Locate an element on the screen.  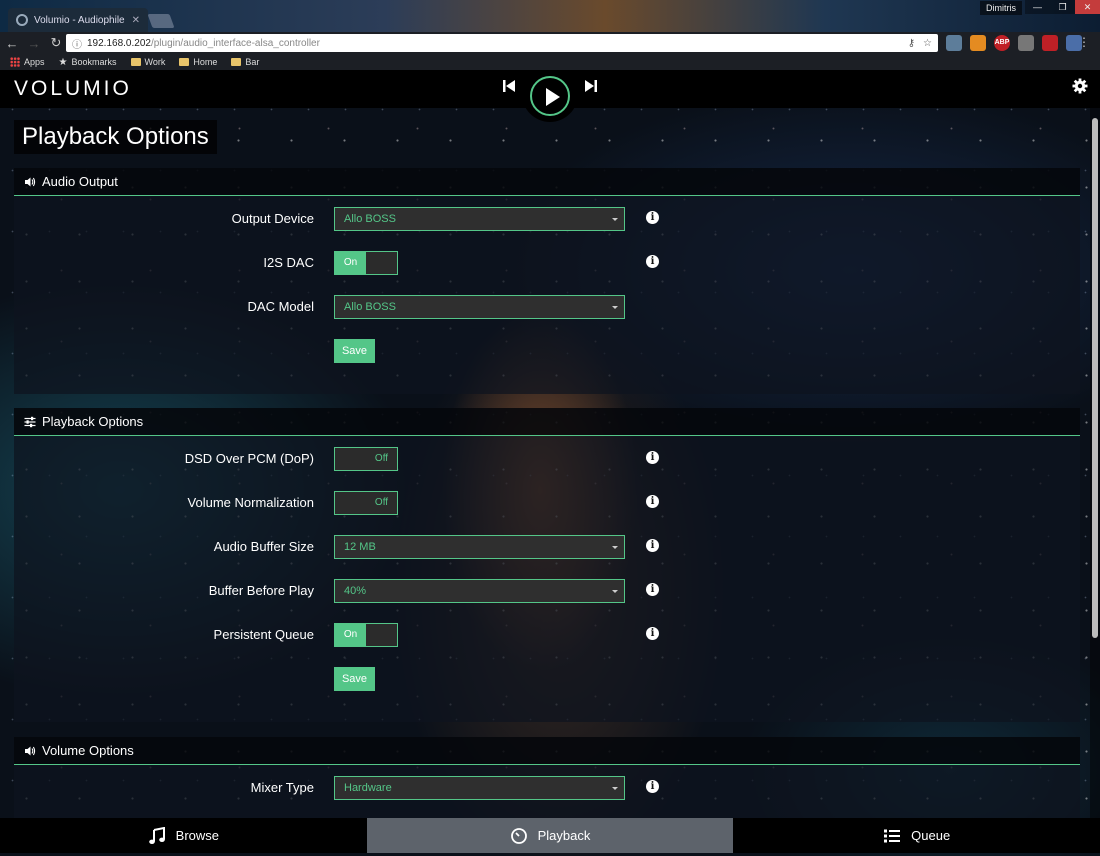
close-window-button: ✕ is located at coordinates (1087, 7).